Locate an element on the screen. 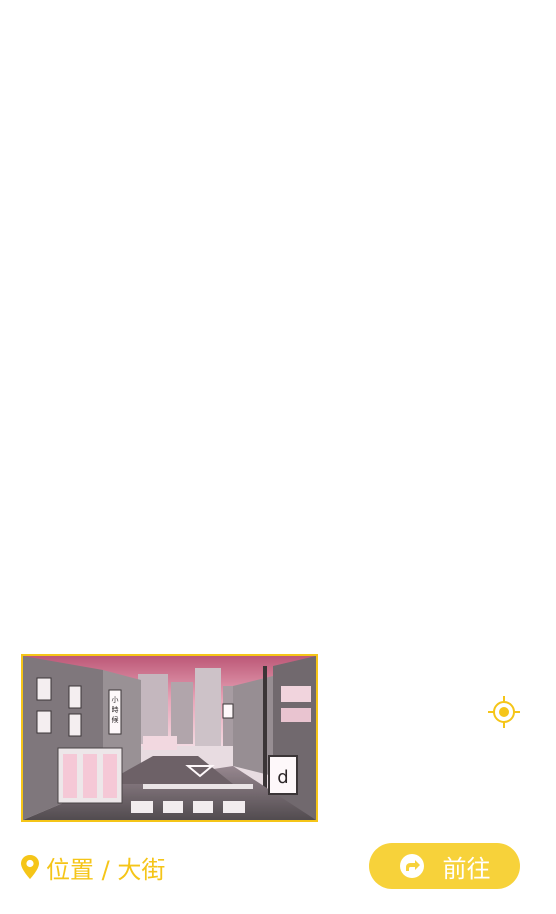 This screenshot has width=556, height=914. crosshair-locate-icon is located at coordinates (504, 712).